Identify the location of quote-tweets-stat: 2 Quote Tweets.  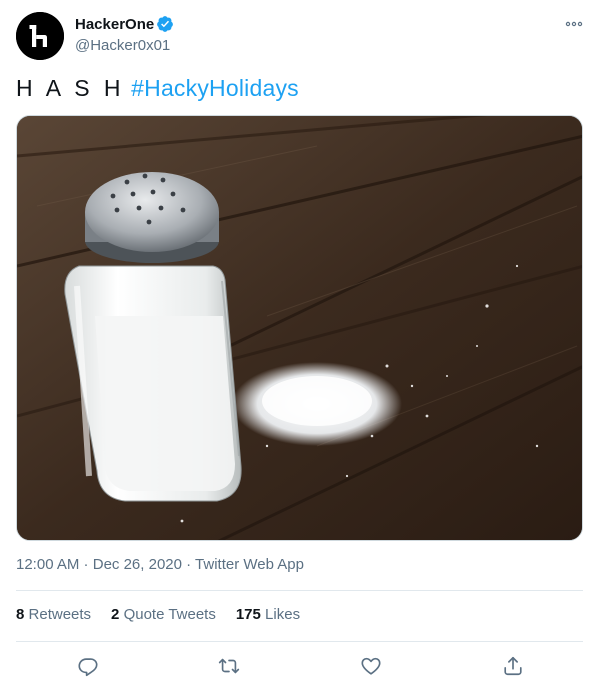
(163, 614).